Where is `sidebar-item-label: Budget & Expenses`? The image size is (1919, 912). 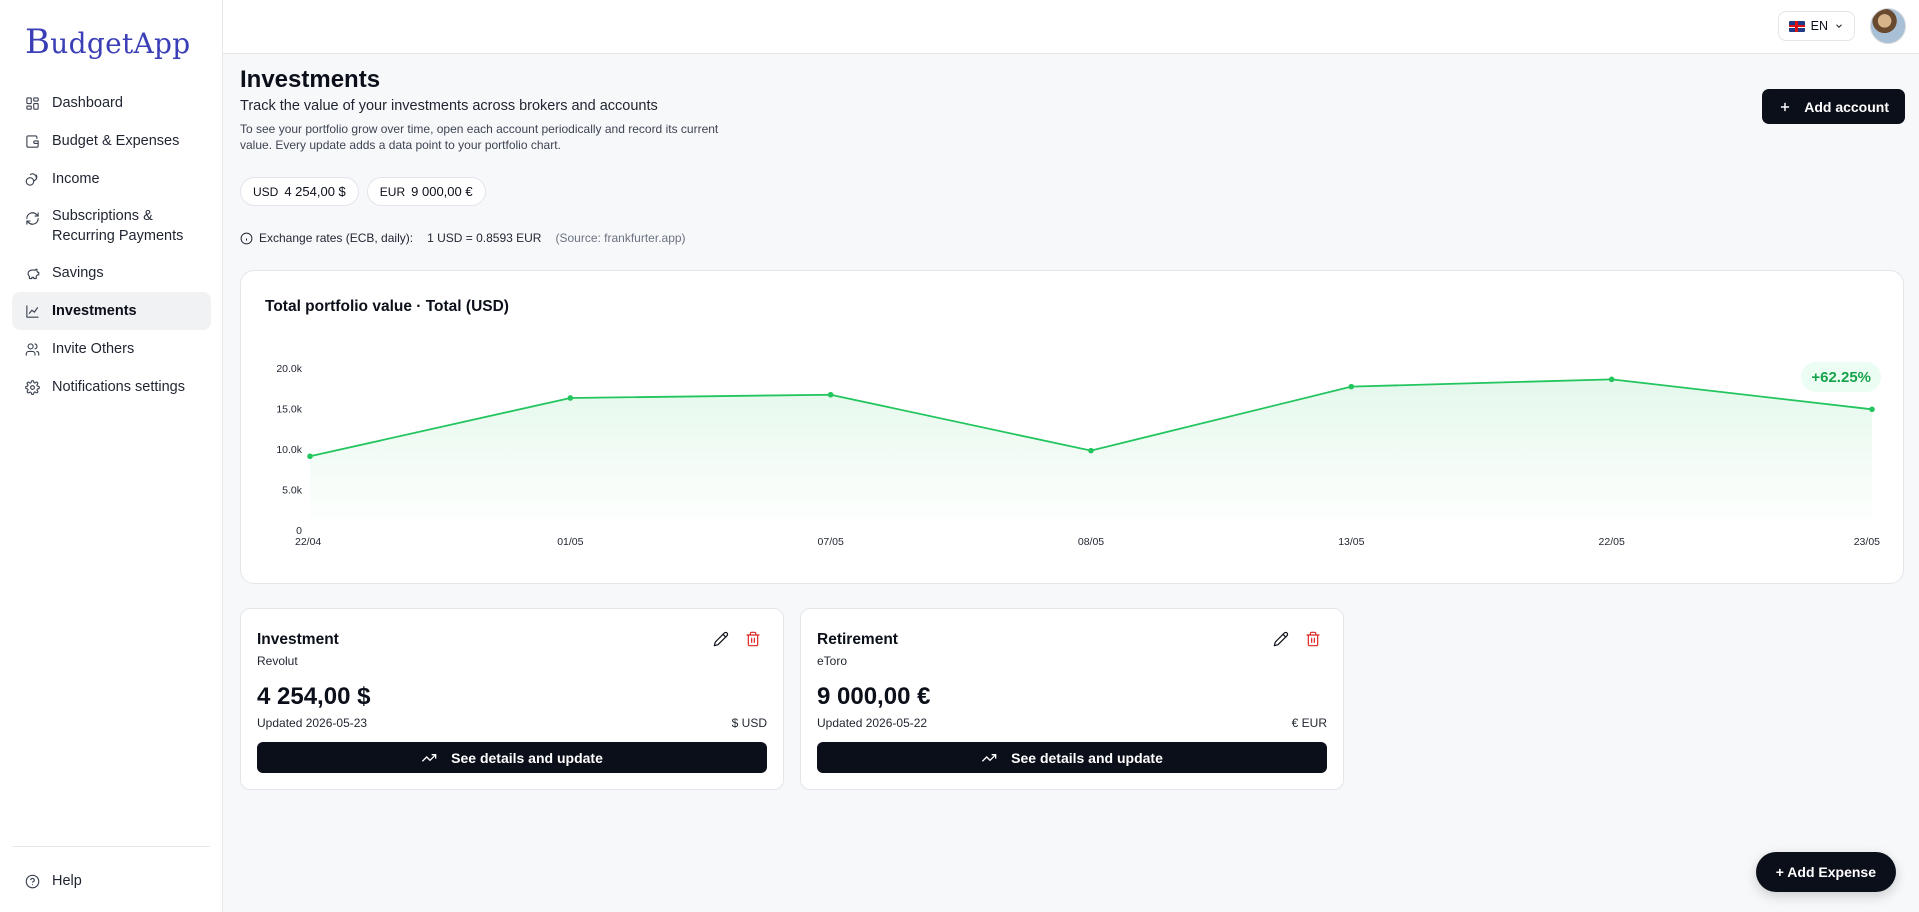 sidebar-item-label: Budget & Expenses is located at coordinates (116, 141).